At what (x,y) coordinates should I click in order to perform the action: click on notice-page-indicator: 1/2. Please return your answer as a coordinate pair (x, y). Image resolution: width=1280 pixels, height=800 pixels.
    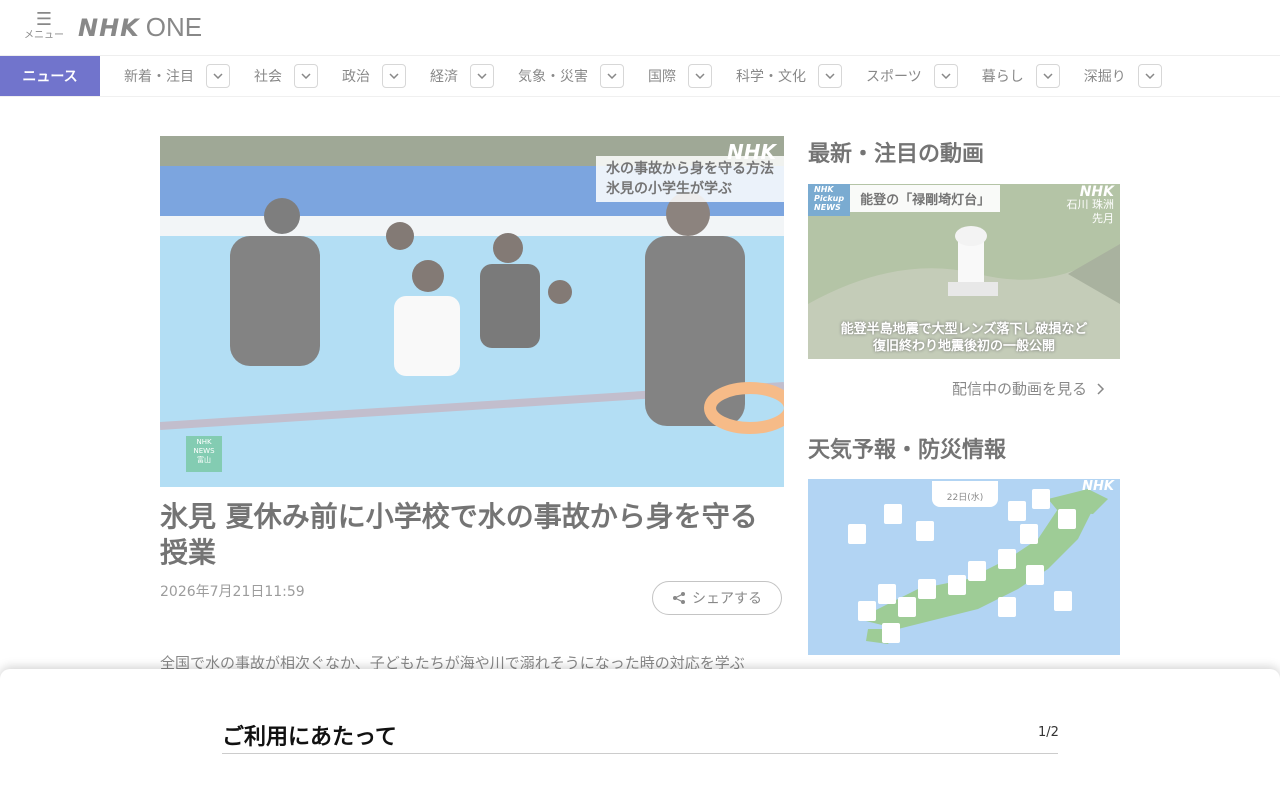
    Looking at the image, I should click on (1048, 732).